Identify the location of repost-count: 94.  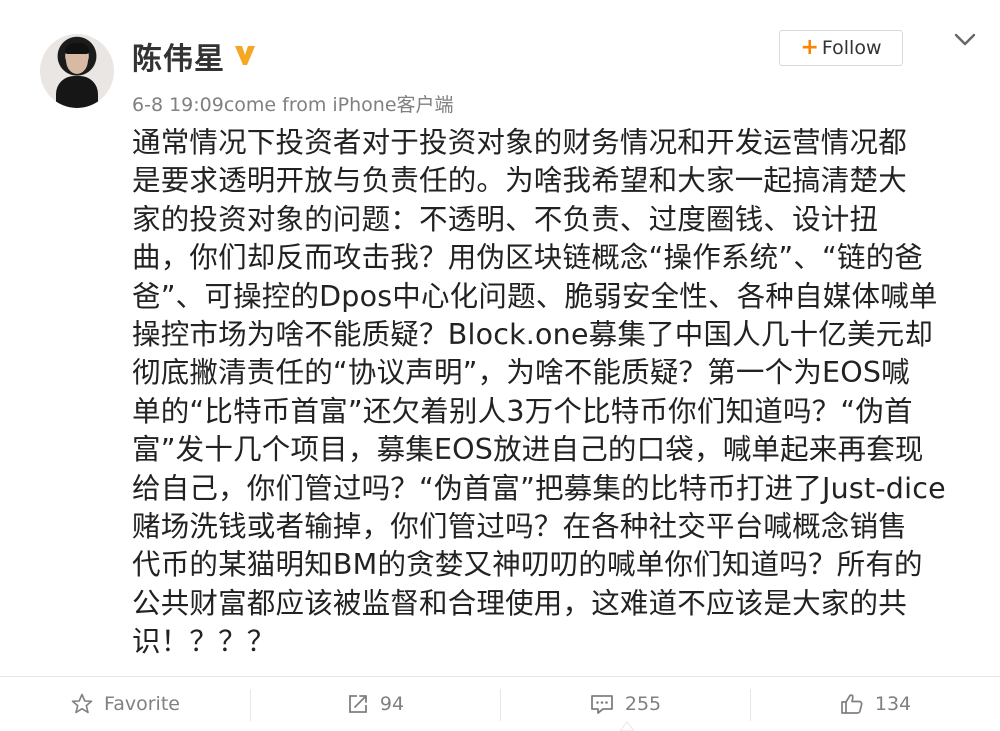
(392, 704).